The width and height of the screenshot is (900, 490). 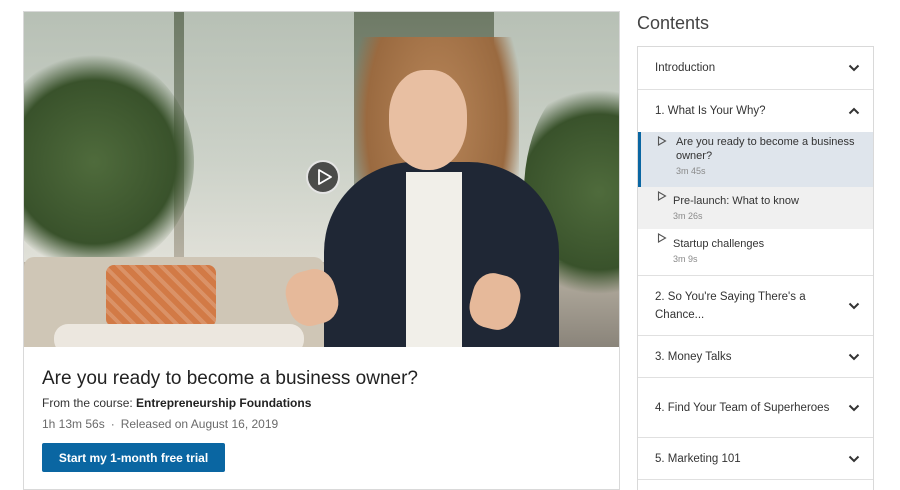 What do you see at coordinates (179, 335) in the screenshot?
I see `background-table` at bounding box center [179, 335].